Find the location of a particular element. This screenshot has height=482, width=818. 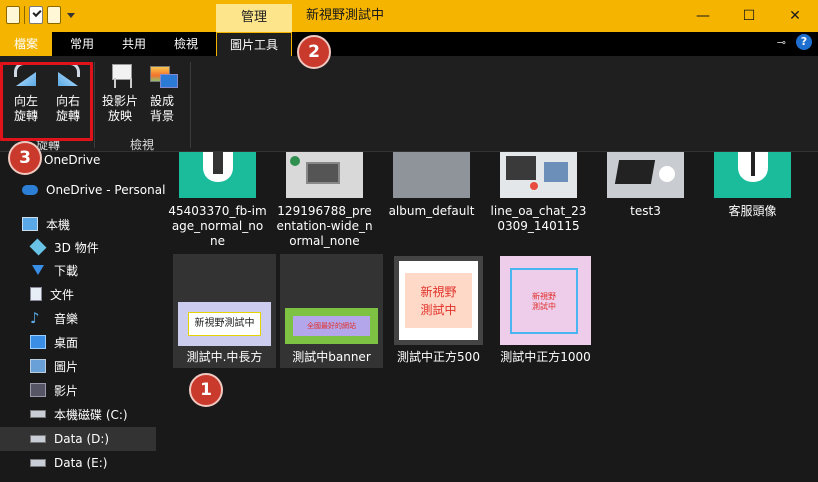

file-item: album_default is located at coordinates (431, 198).